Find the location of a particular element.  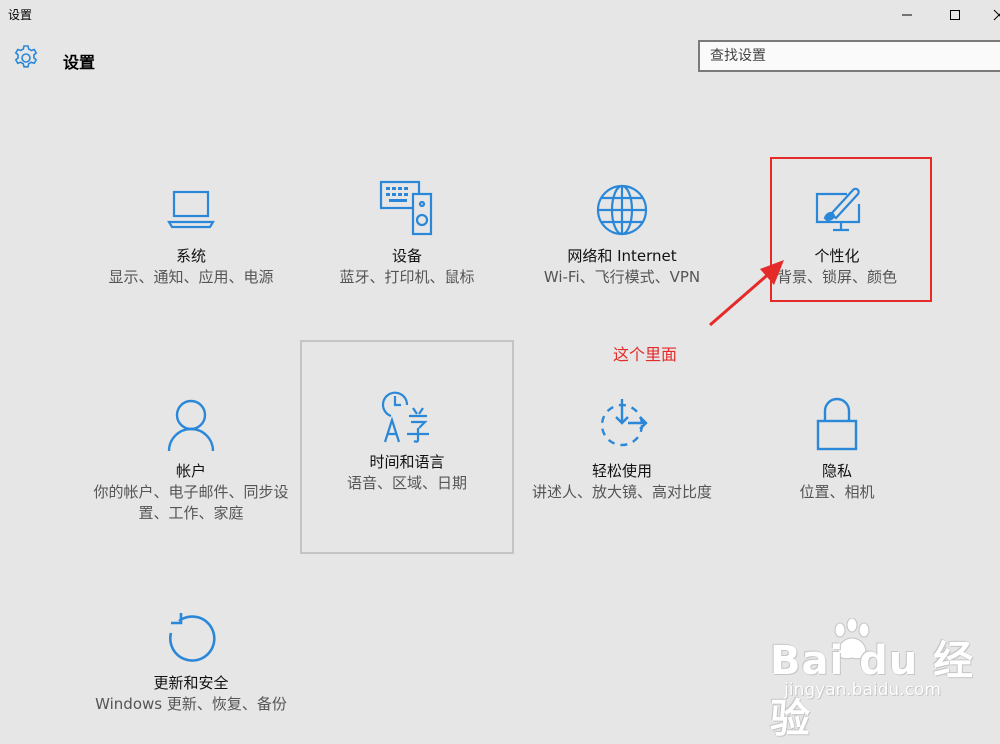

annotation-highlight-box is located at coordinates (851, 229).